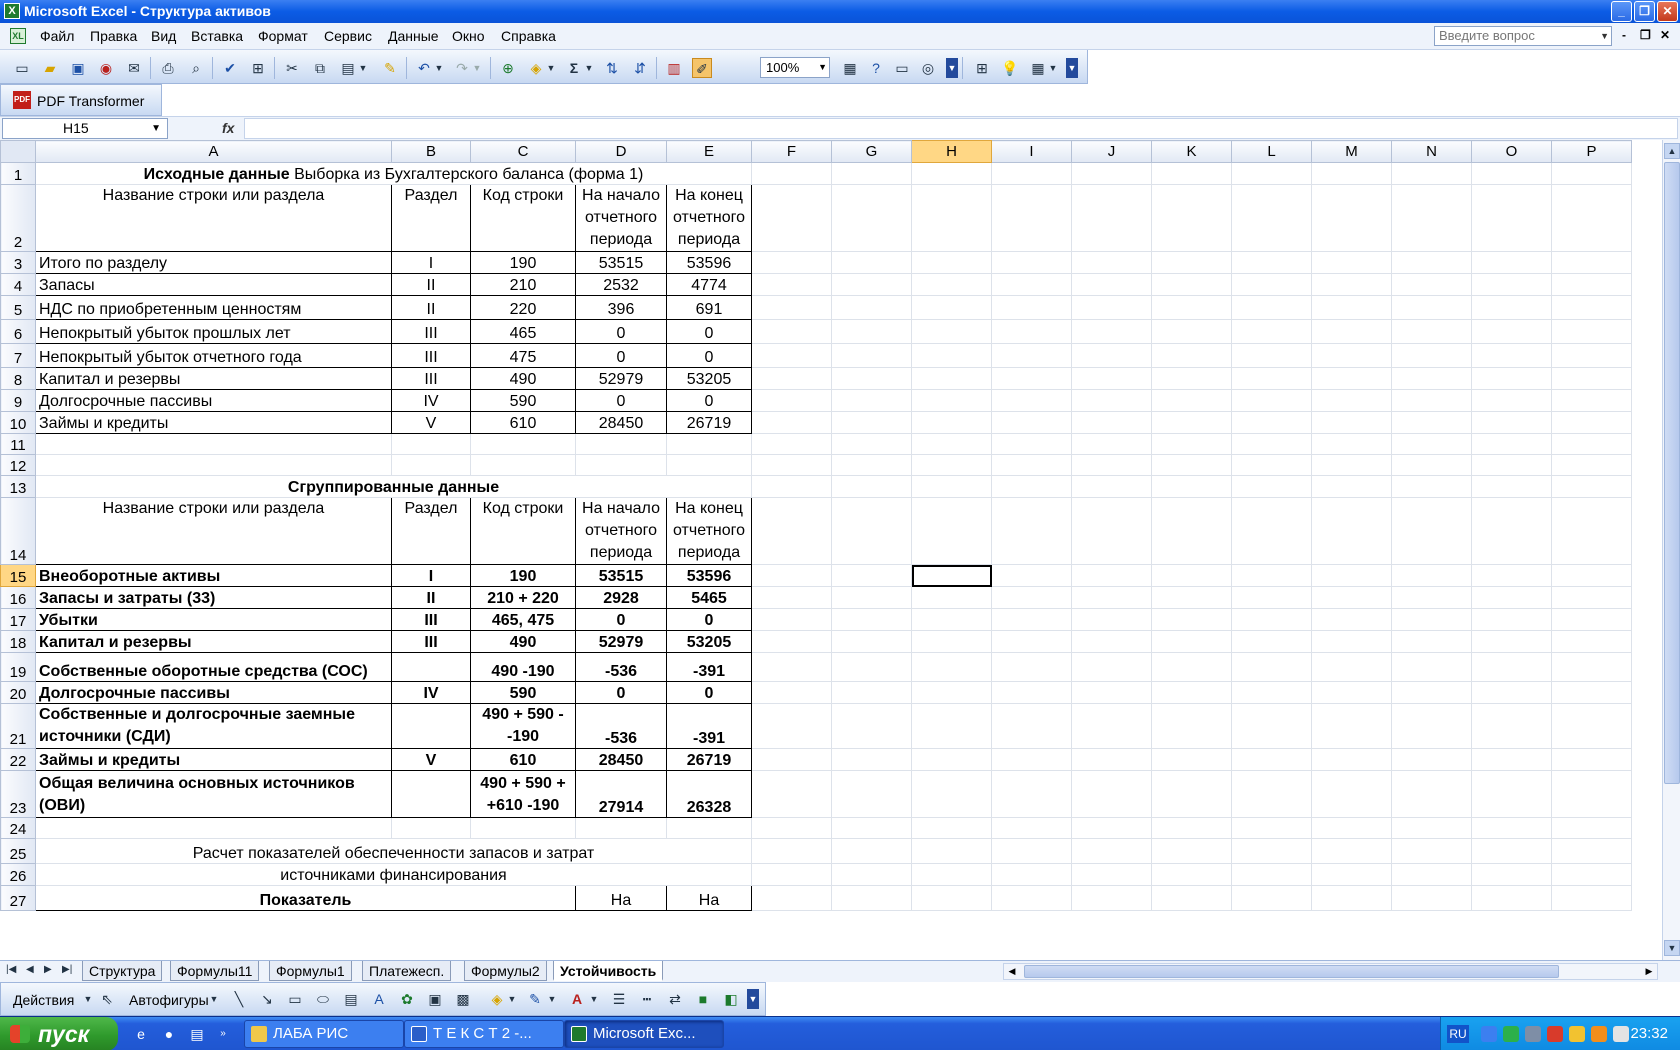 This screenshot has width=1680, height=1050. What do you see at coordinates (18, 151) in the screenshot?
I see `select-all-corner` at bounding box center [18, 151].